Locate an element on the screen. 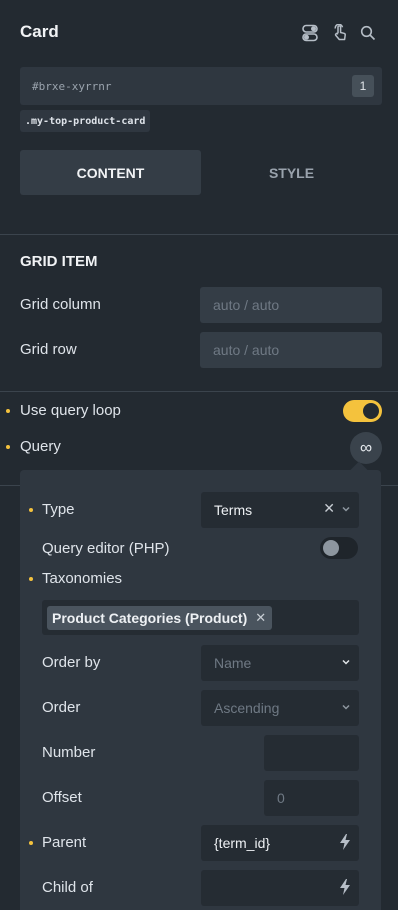 The width and height of the screenshot is (398, 910). query-editor-label: Query editor (PHP) is located at coordinates (106, 548).